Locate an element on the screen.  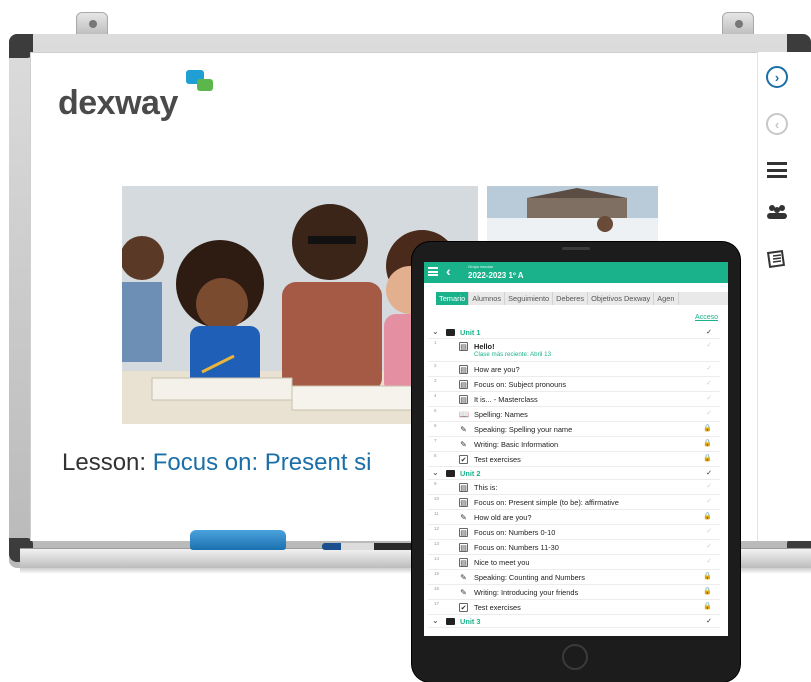
lesson-row: 9 ▤ This is: ✓ is located at coordinates (574, 487).